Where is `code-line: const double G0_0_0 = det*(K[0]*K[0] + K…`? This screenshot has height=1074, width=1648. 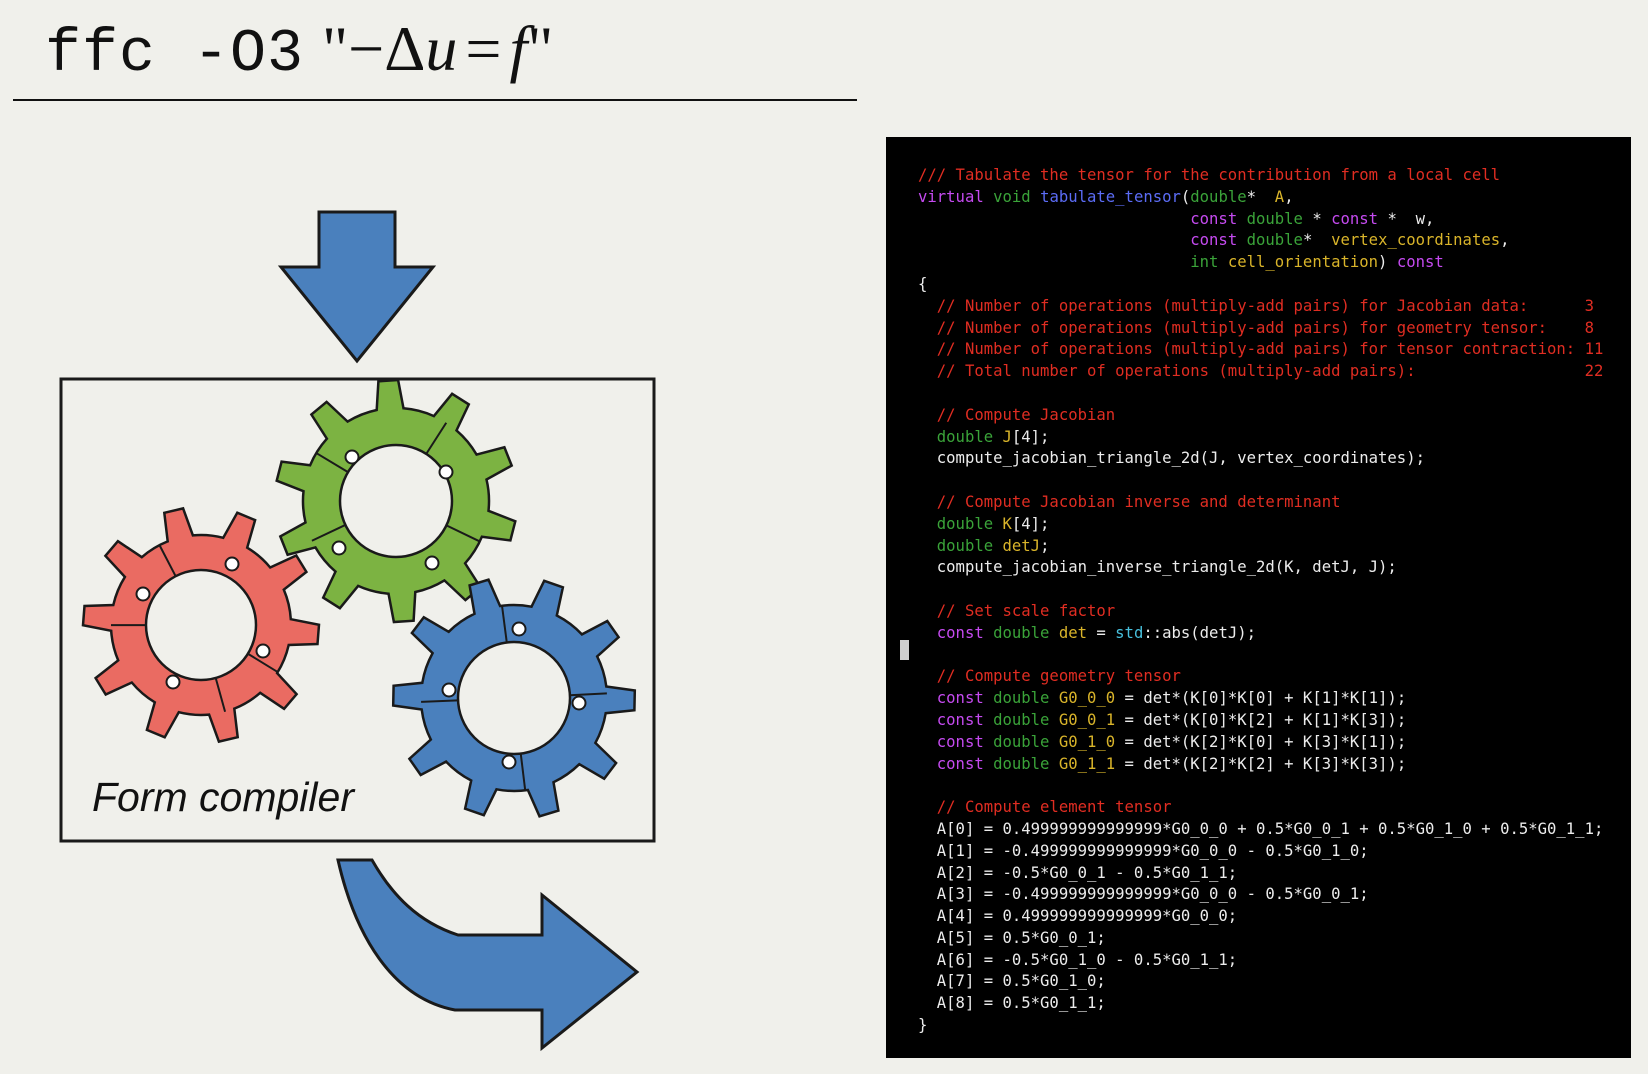 code-line: const double G0_0_0 = det*(K[0]*K[0] + K… is located at coordinates (1260, 699).